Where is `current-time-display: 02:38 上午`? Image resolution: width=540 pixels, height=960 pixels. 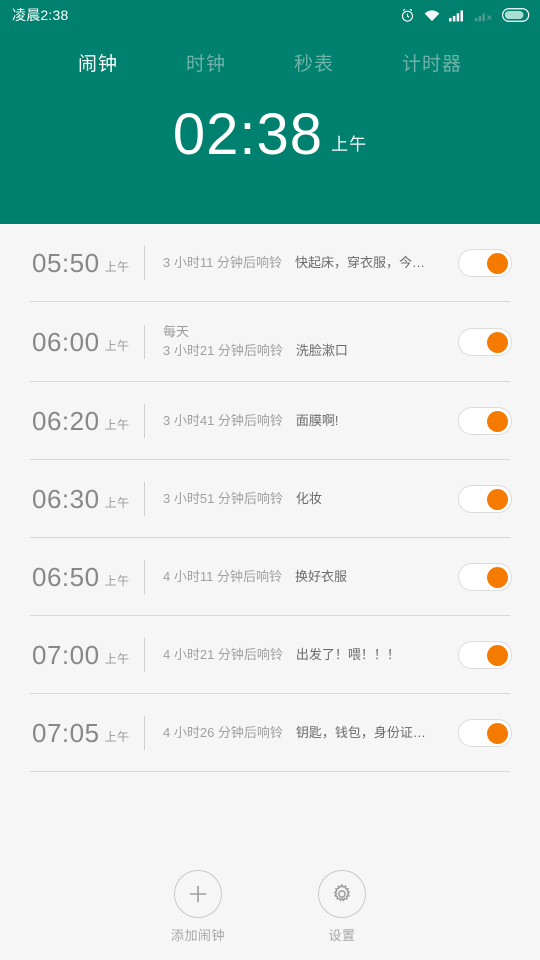 current-time-display: 02:38 上午 is located at coordinates (270, 135).